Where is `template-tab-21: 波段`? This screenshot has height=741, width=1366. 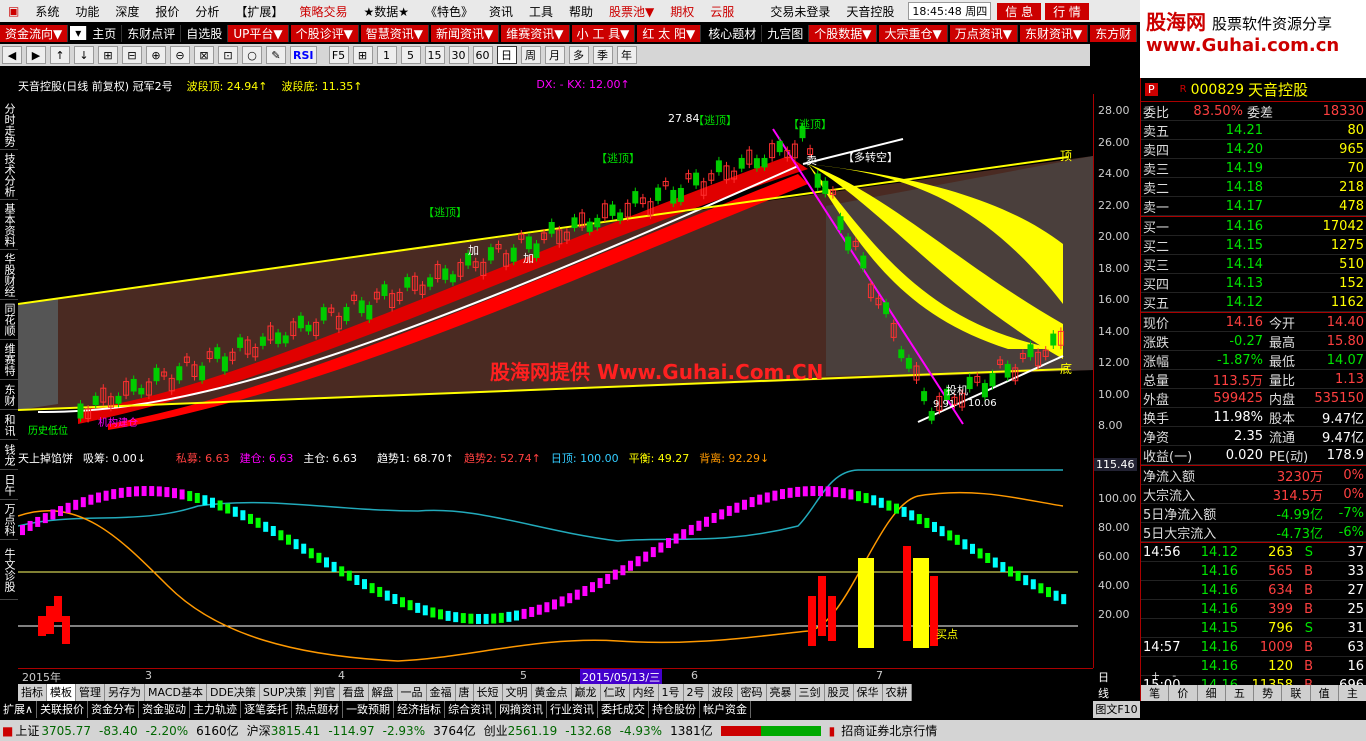 template-tab-21: 波段 is located at coordinates (723, 692).